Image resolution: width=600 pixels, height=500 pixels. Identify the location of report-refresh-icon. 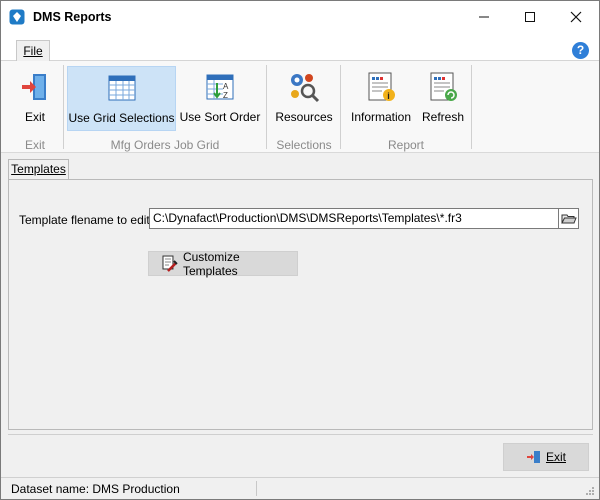
(443, 86).